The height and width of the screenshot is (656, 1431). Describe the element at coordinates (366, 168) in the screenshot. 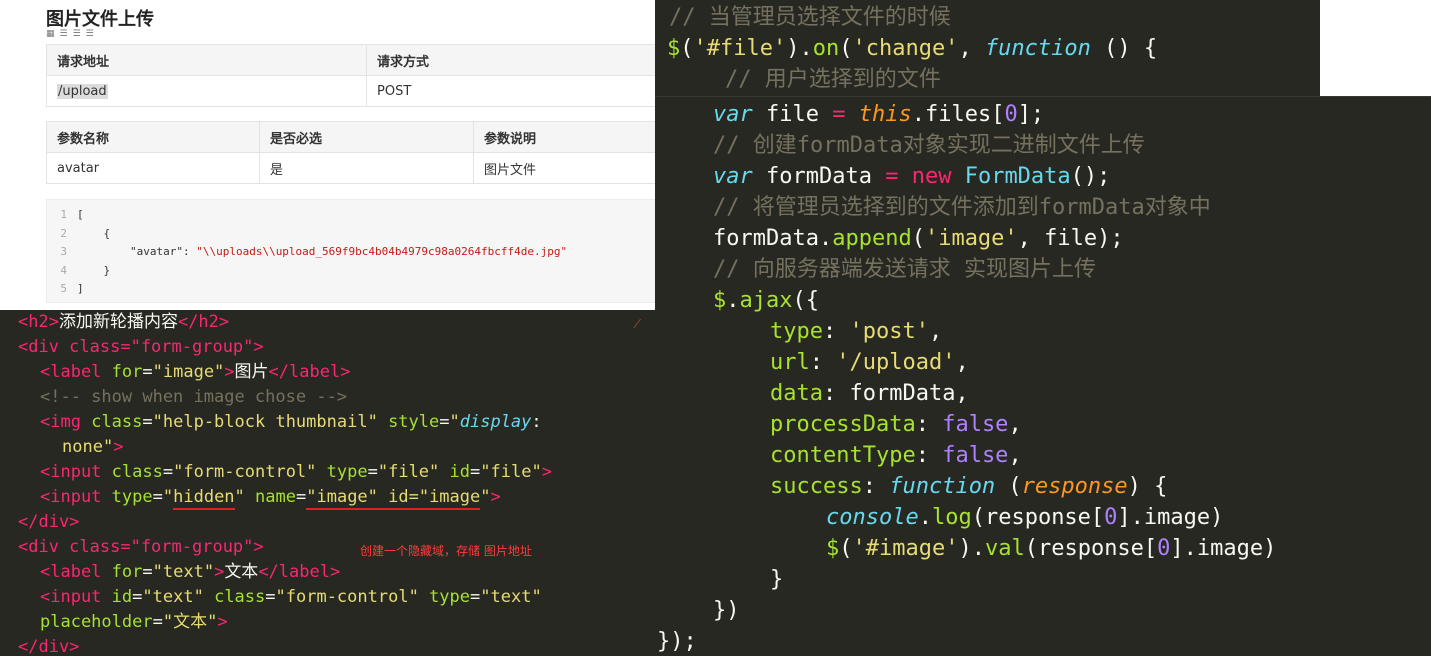

I see `table-cell: 是` at that location.